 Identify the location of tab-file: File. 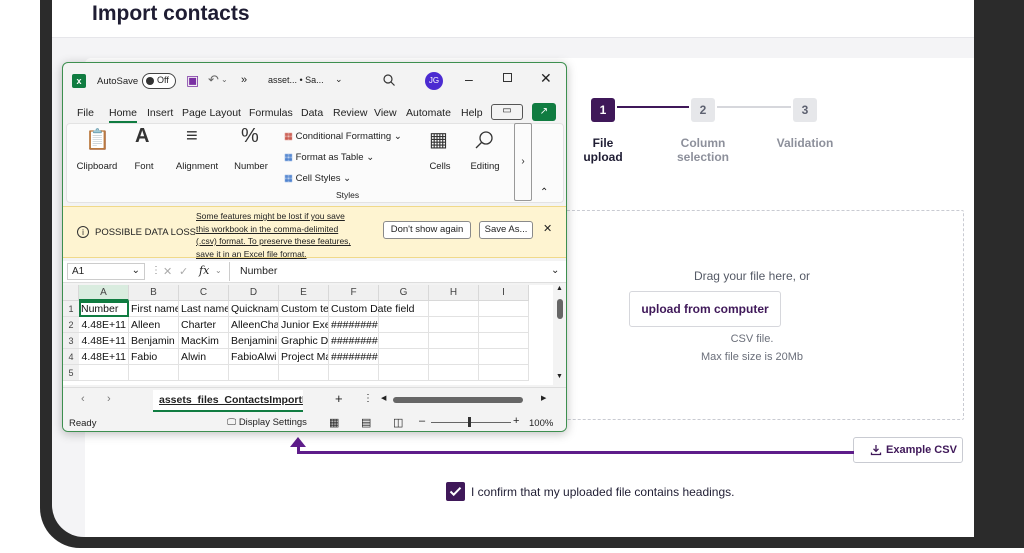
(85, 113).